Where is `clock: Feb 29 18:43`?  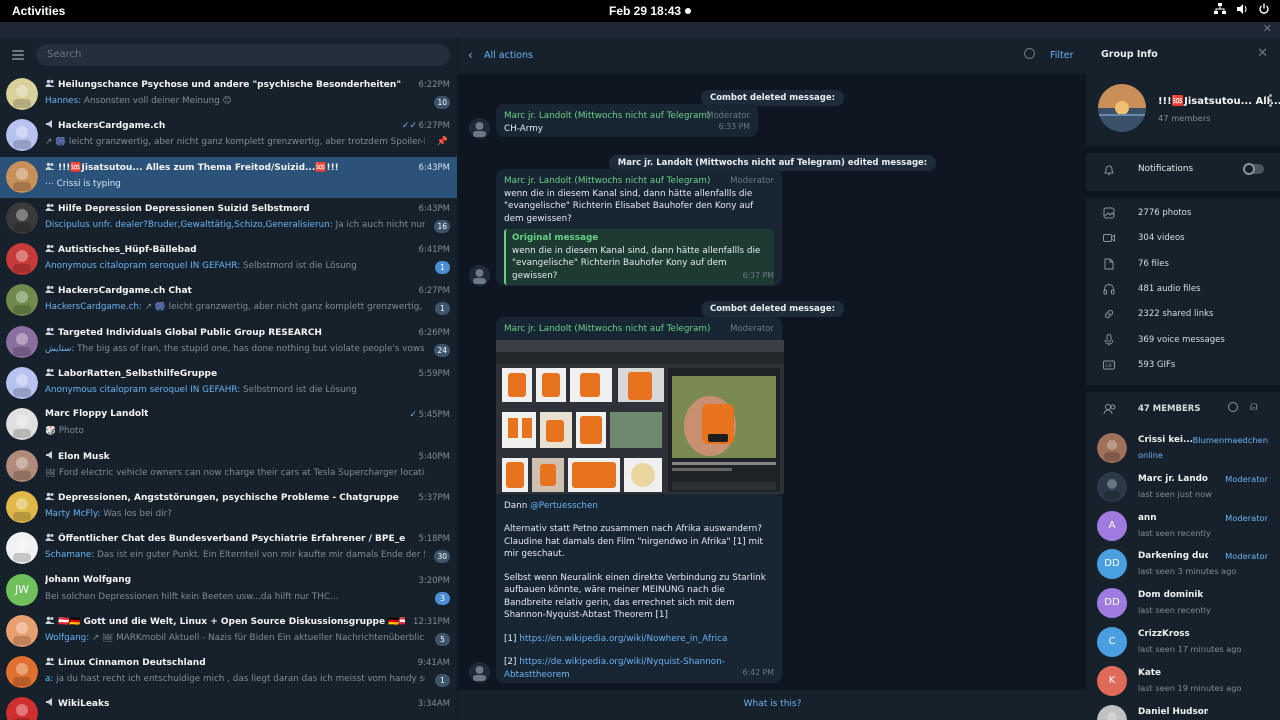
clock: Feb 29 18:43 is located at coordinates (645, 11).